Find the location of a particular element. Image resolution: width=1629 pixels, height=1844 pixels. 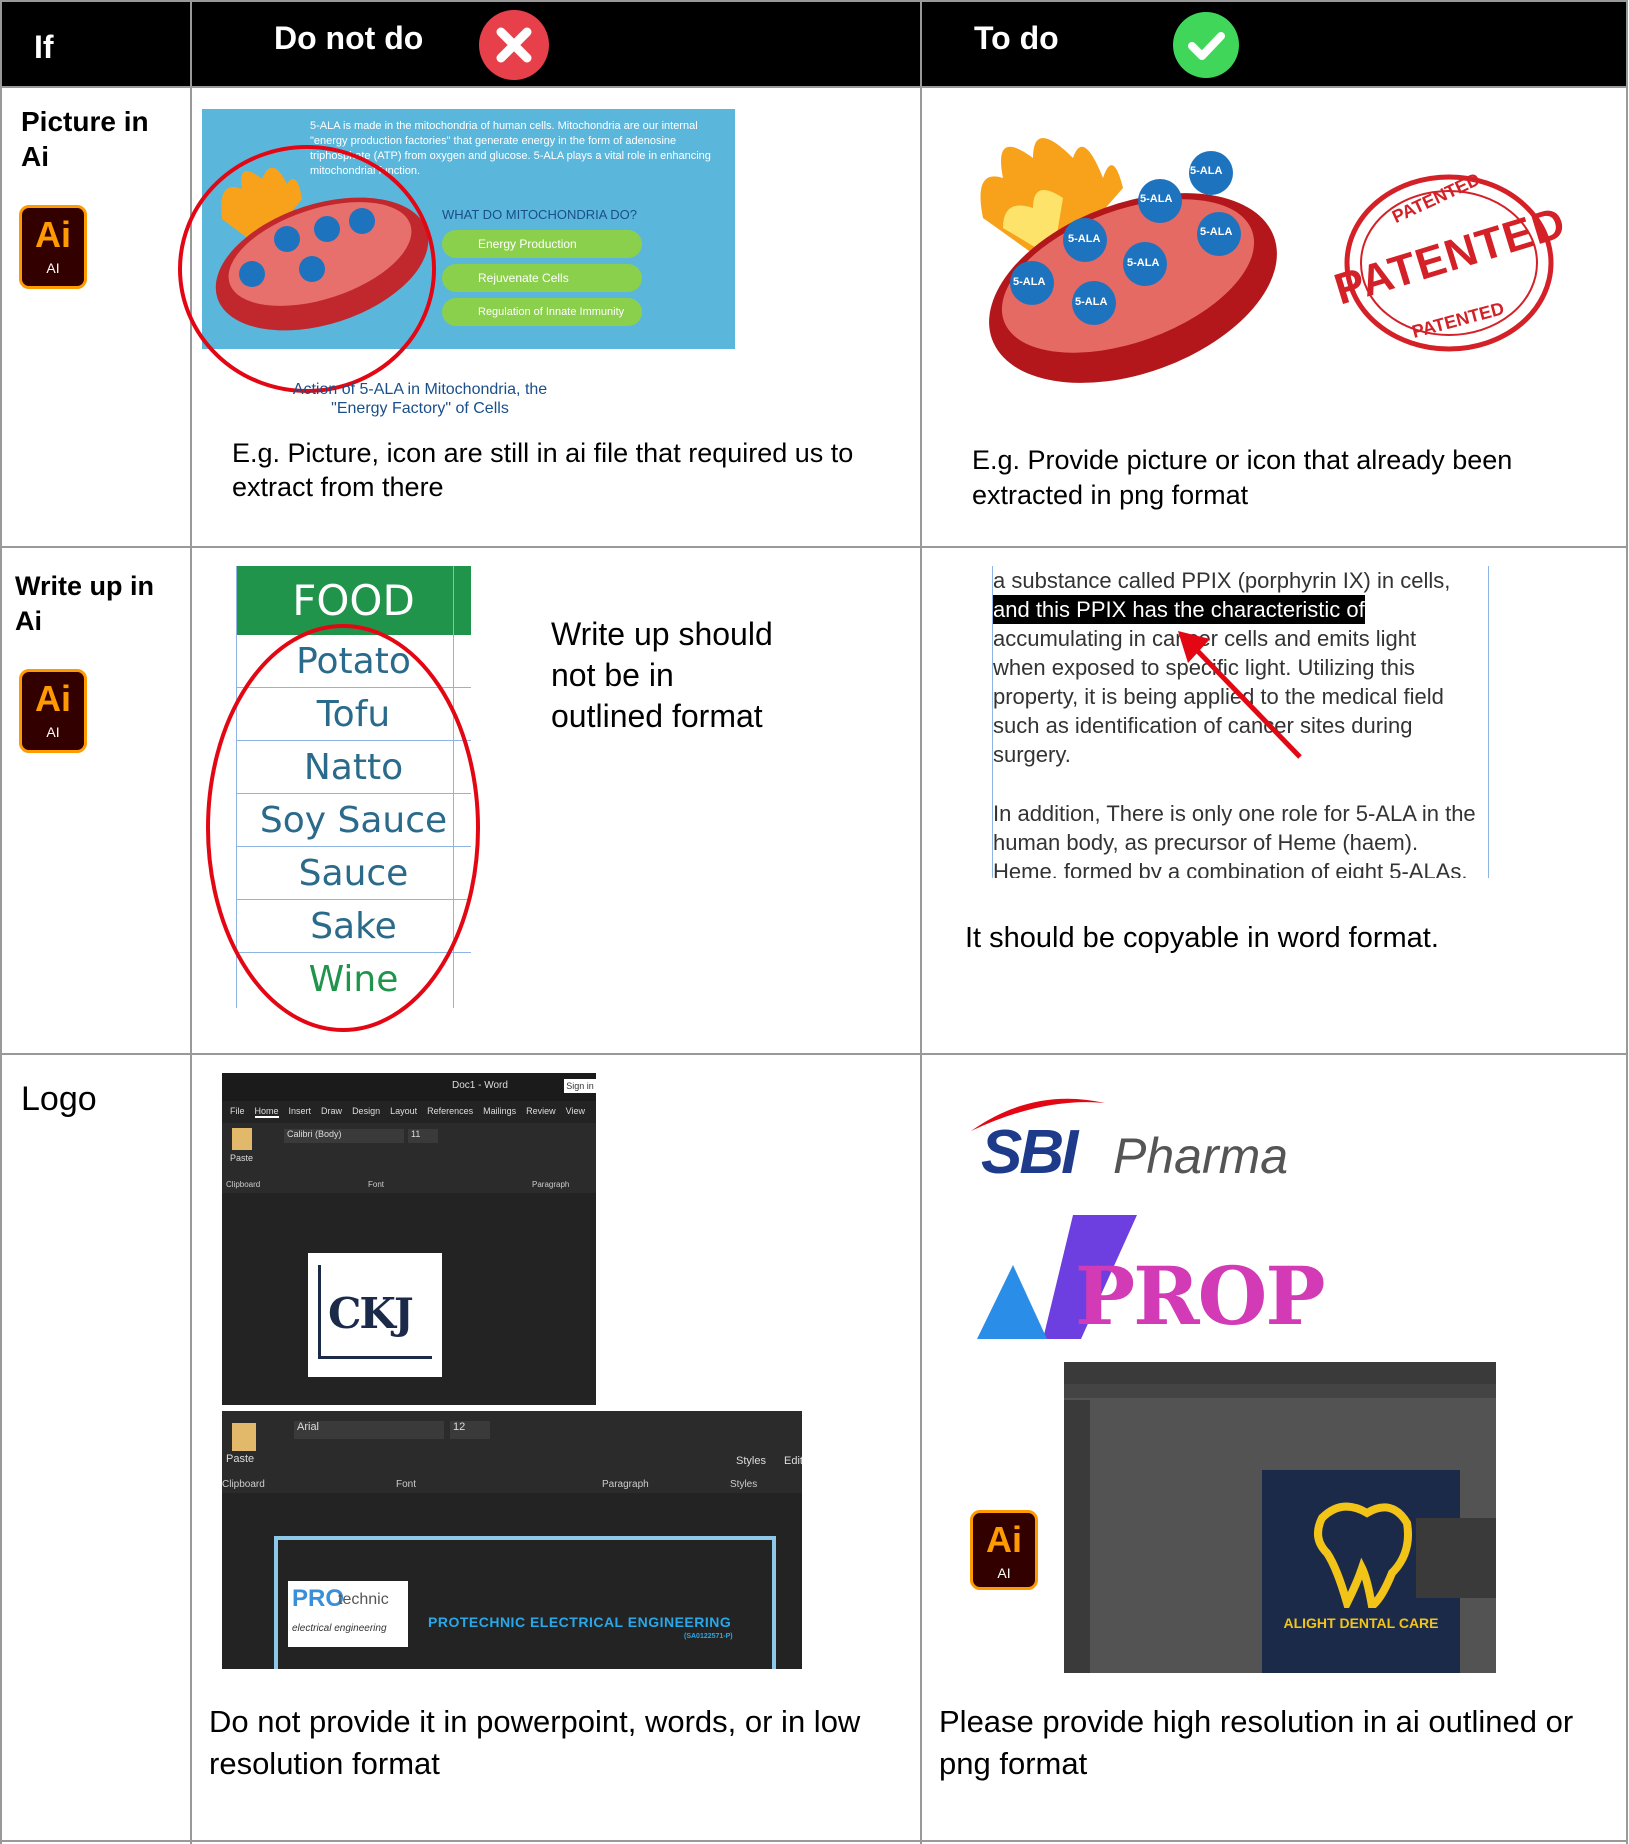

row-label-picture-in-ai: Picture in Ai is located at coordinates (85, 139).